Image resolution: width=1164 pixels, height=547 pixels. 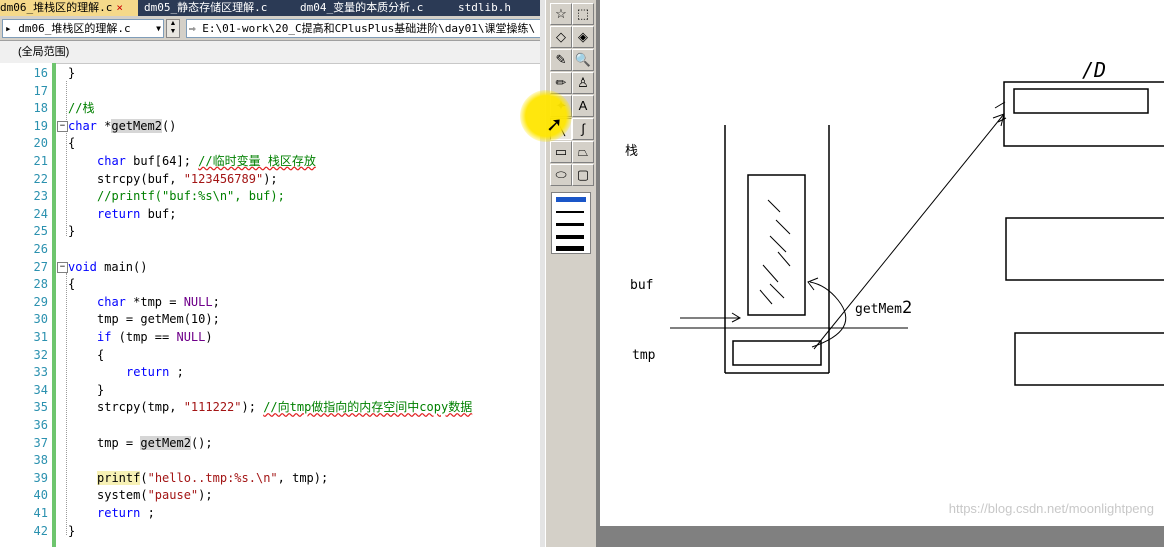 I want to click on spin-button: ▲ ▼, so click(x=173, y=28).